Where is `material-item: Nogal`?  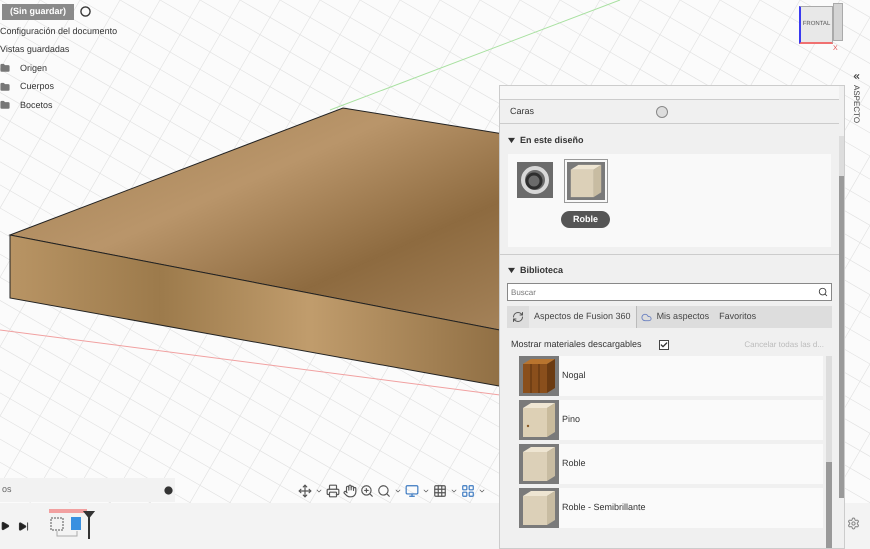
material-item: Nogal is located at coordinates (671, 376).